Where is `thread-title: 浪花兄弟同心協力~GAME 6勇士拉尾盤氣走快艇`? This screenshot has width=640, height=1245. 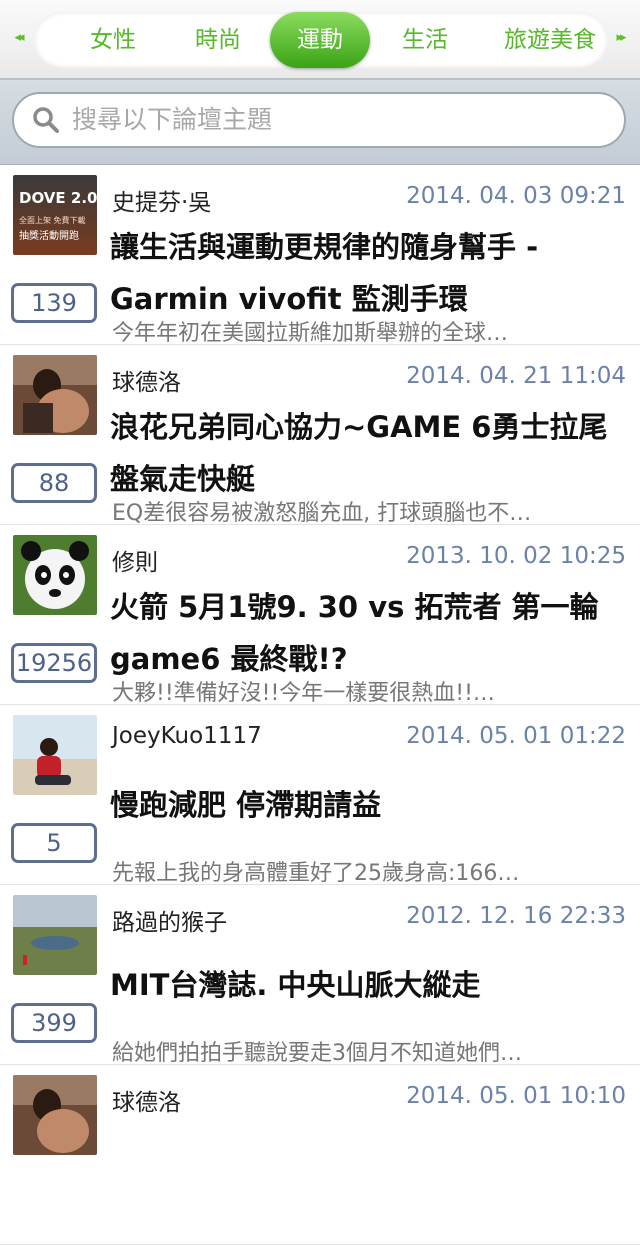
thread-title: 浪花兄弟同心協力~GAME 6勇士拉尾盤氣走快艇 is located at coordinates (359, 453).